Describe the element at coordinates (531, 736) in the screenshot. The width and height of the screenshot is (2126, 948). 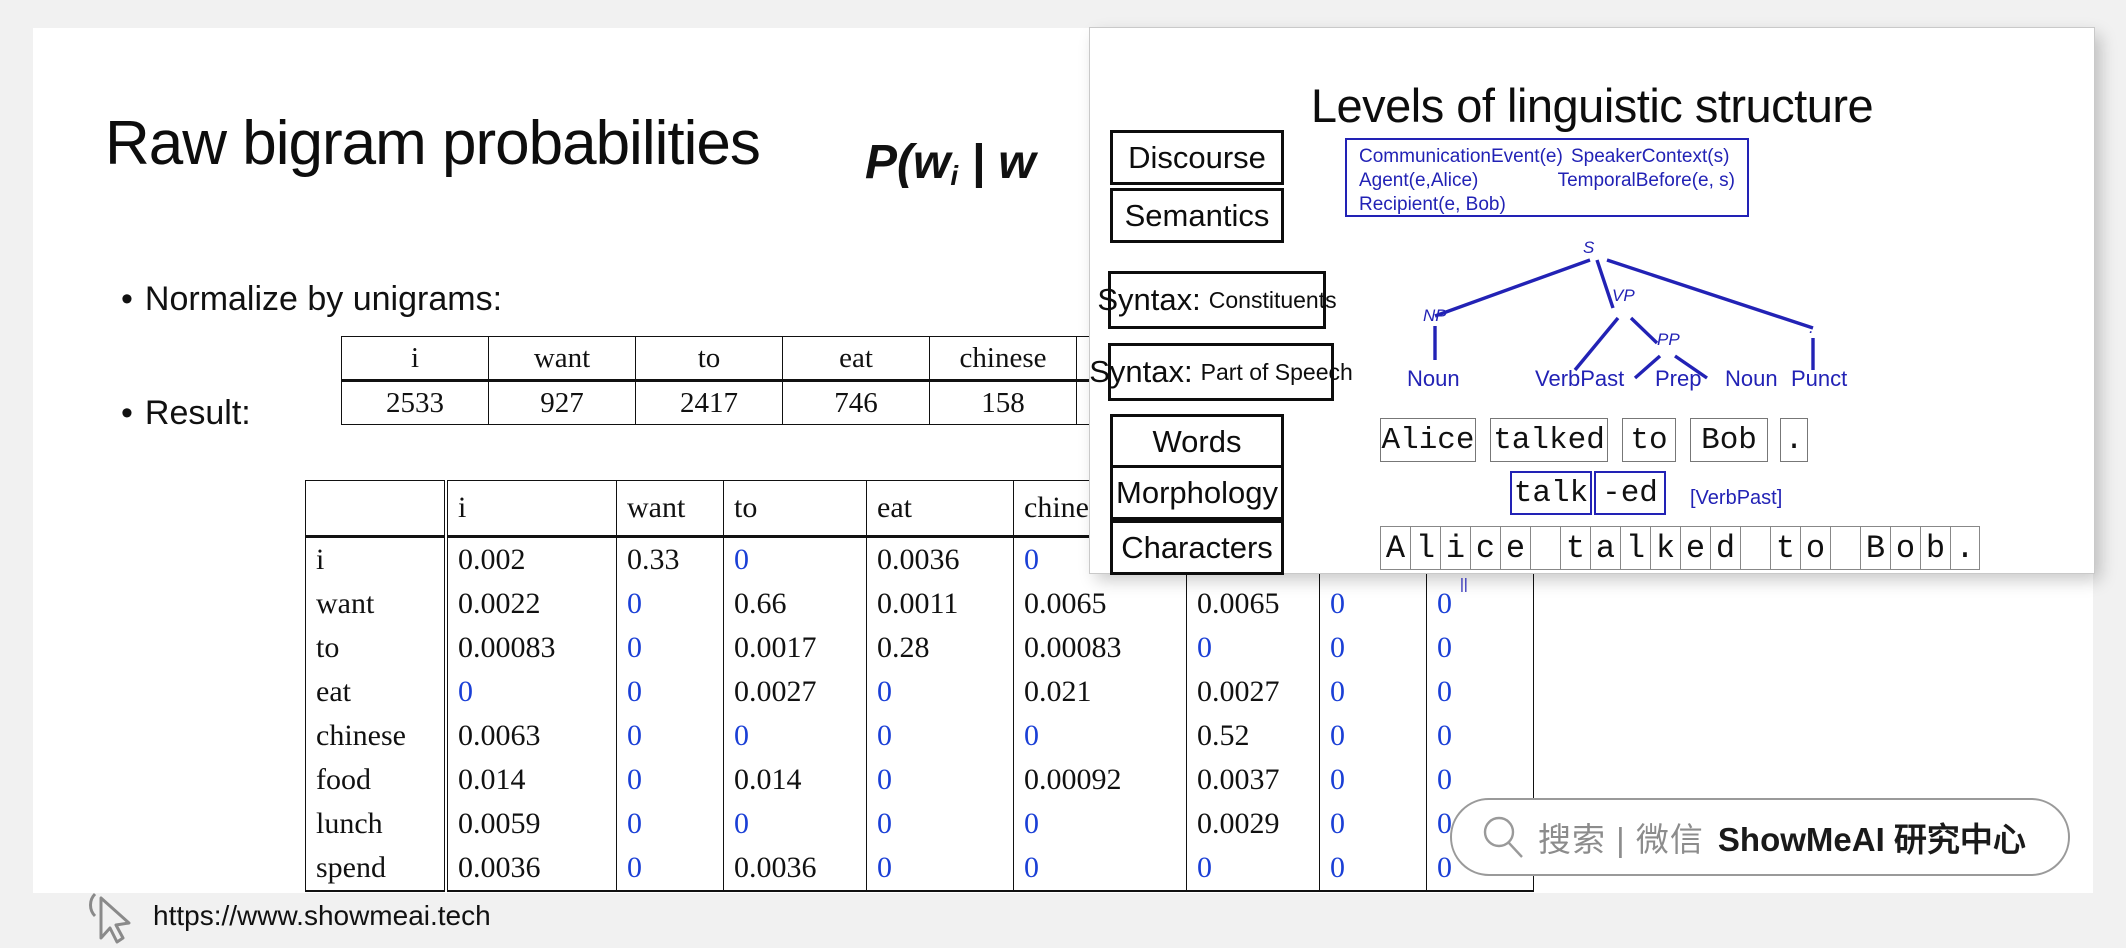
I see `bigram-value-cell: 0.0063` at that location.